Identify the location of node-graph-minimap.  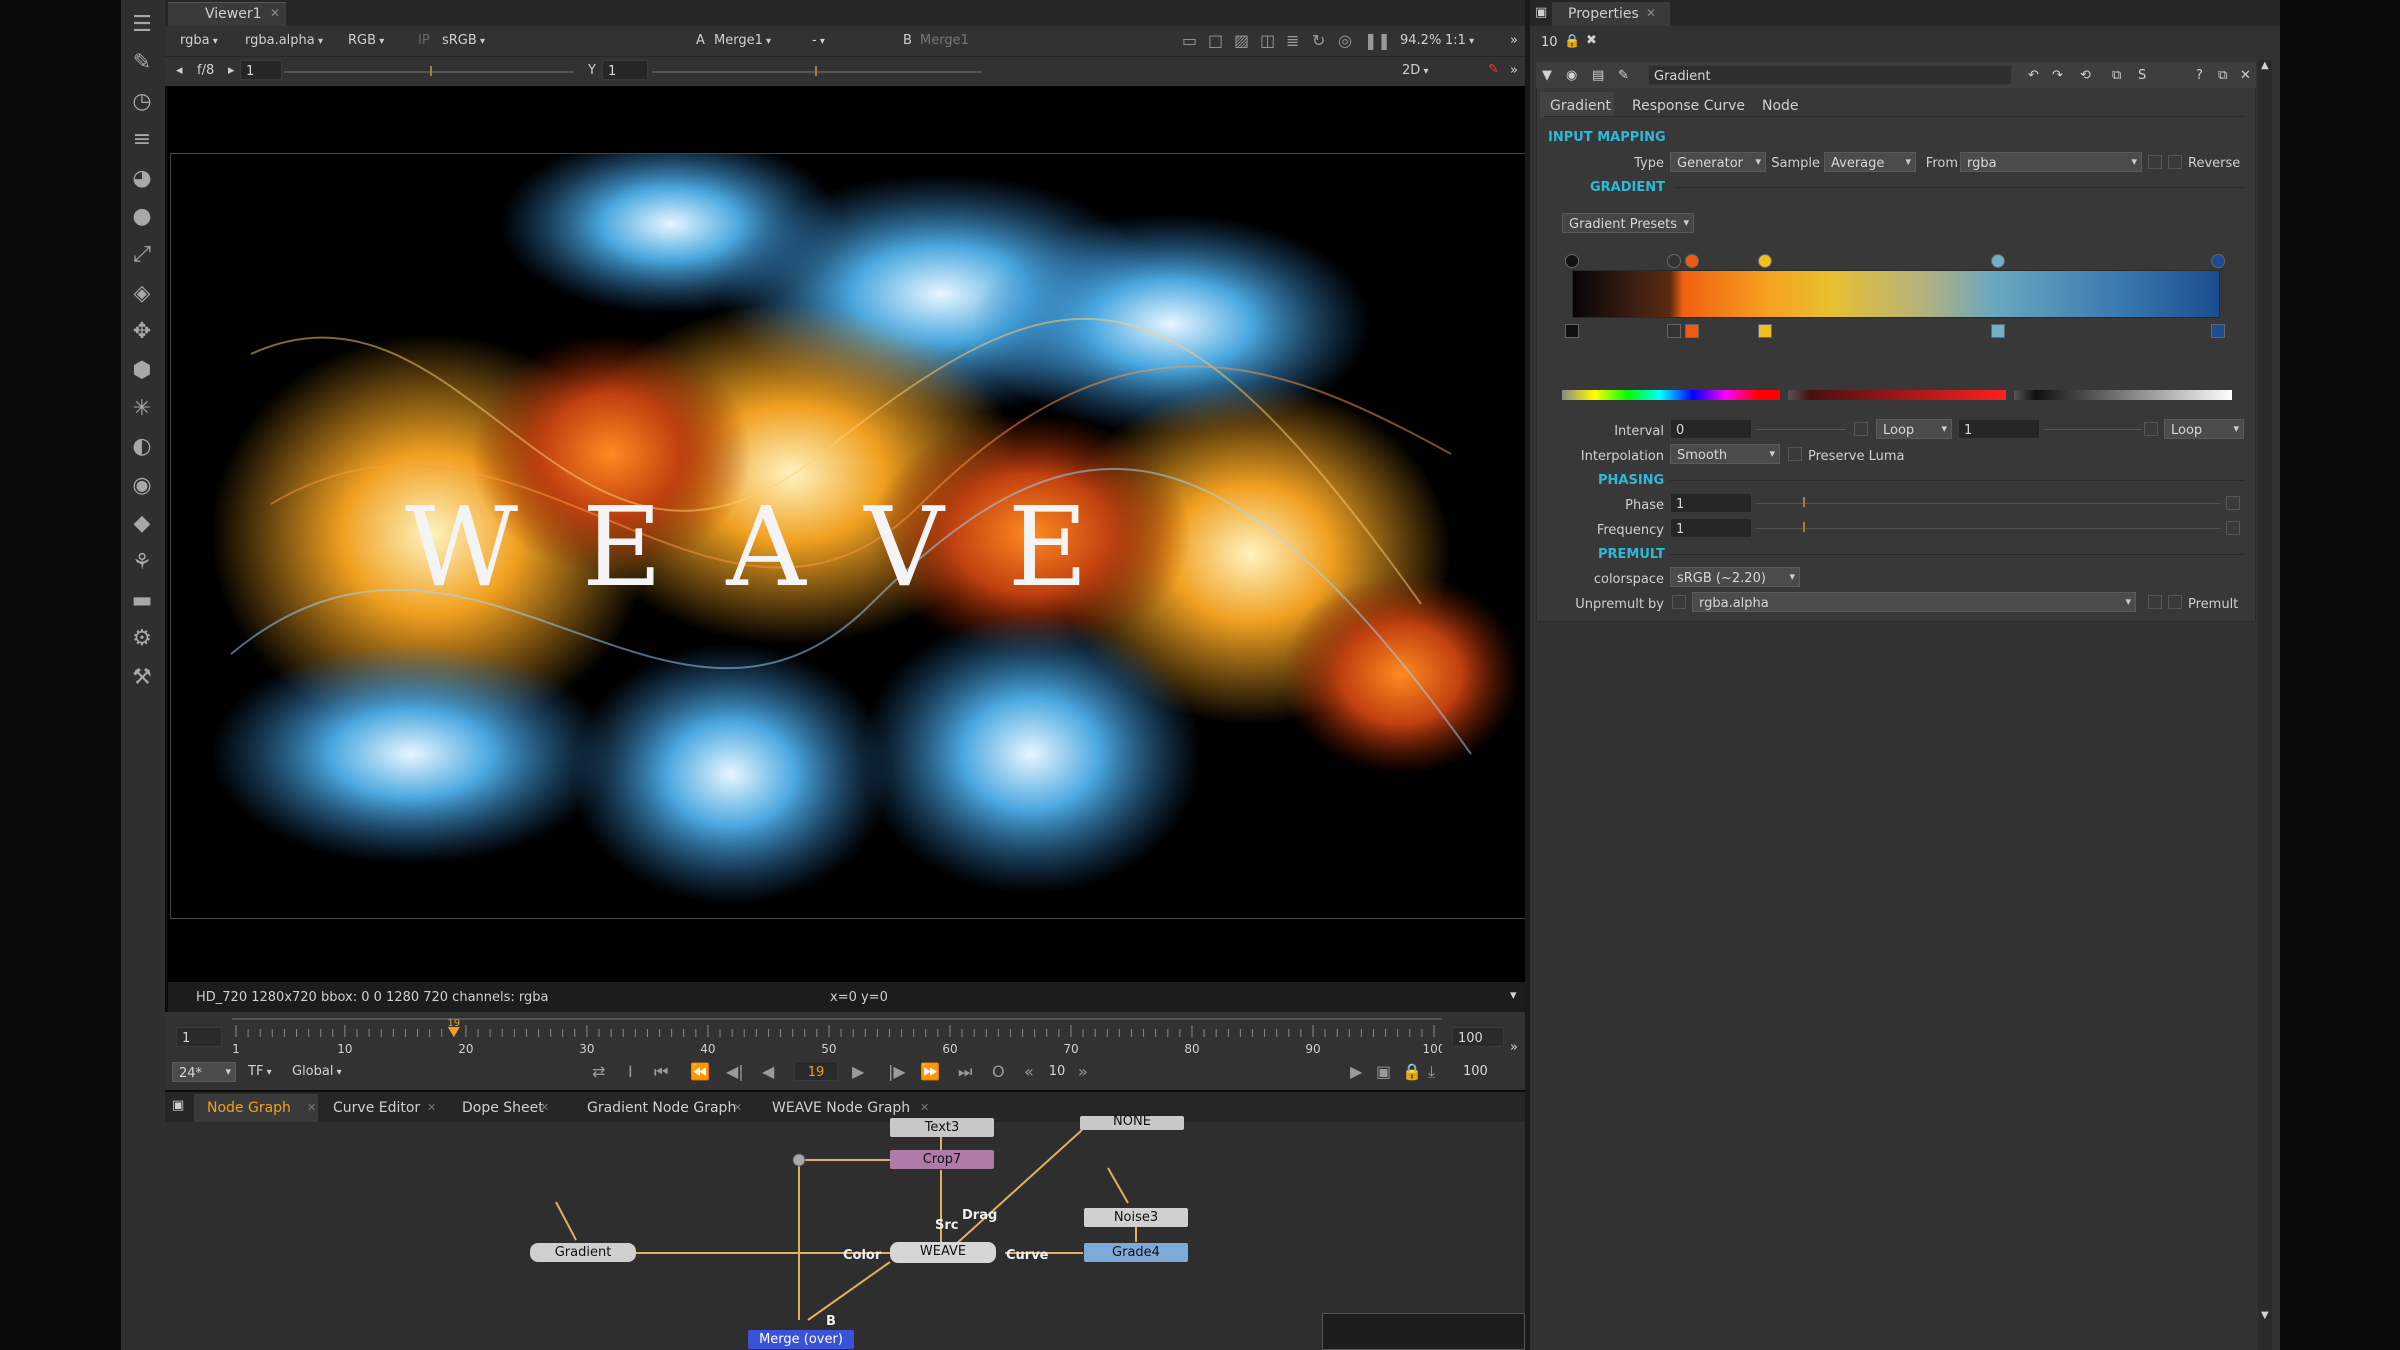
(1423, 1331).